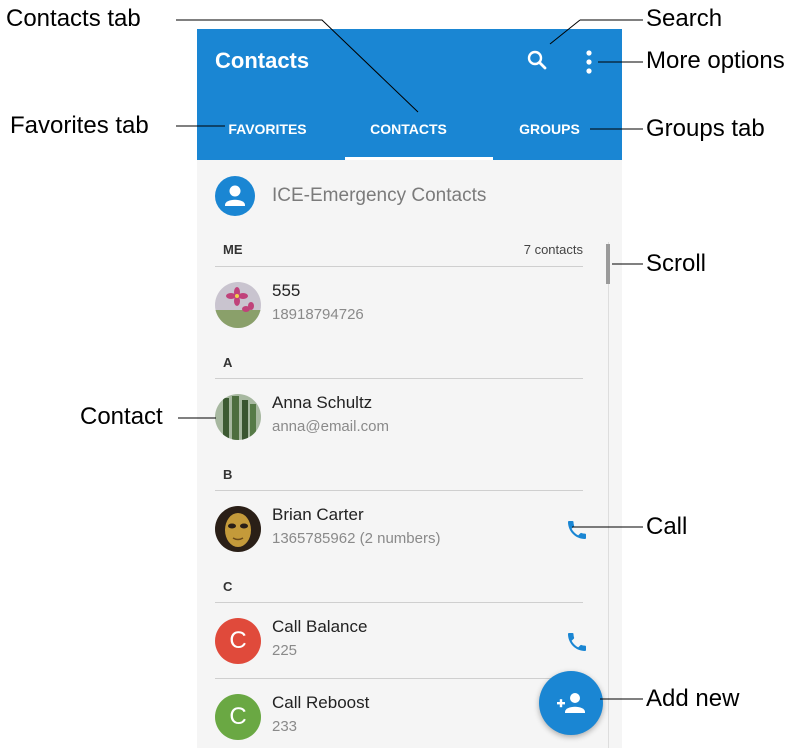 This screenshot has height=748, width=811. Describe the element at coordinates (608, 264) in the screenshot. I see `scrollbar-thumb` at that location.